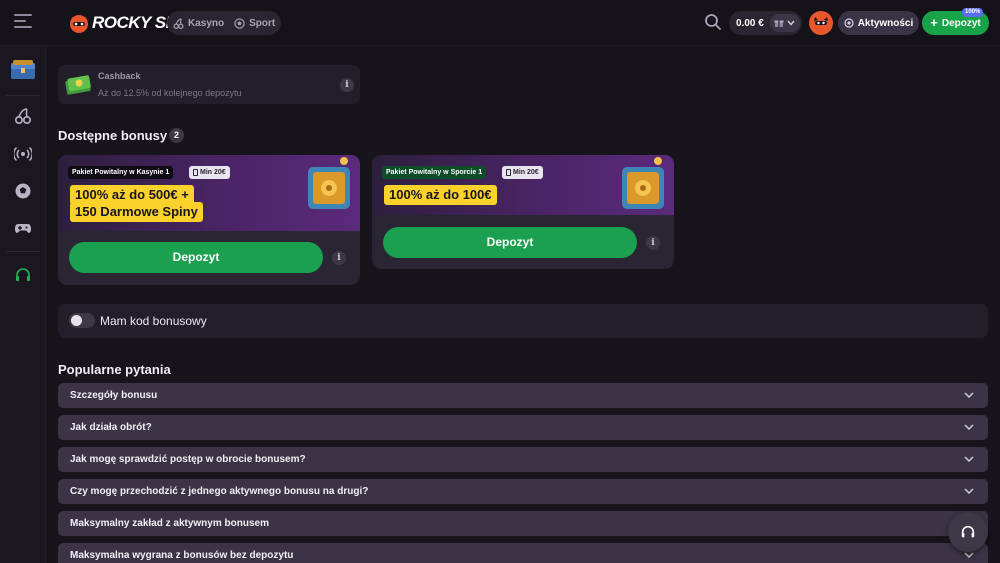 Image resolution: width=1000 pixels, height=563 pixels. I want to click on cash-stack-icon, so click(78, 85).